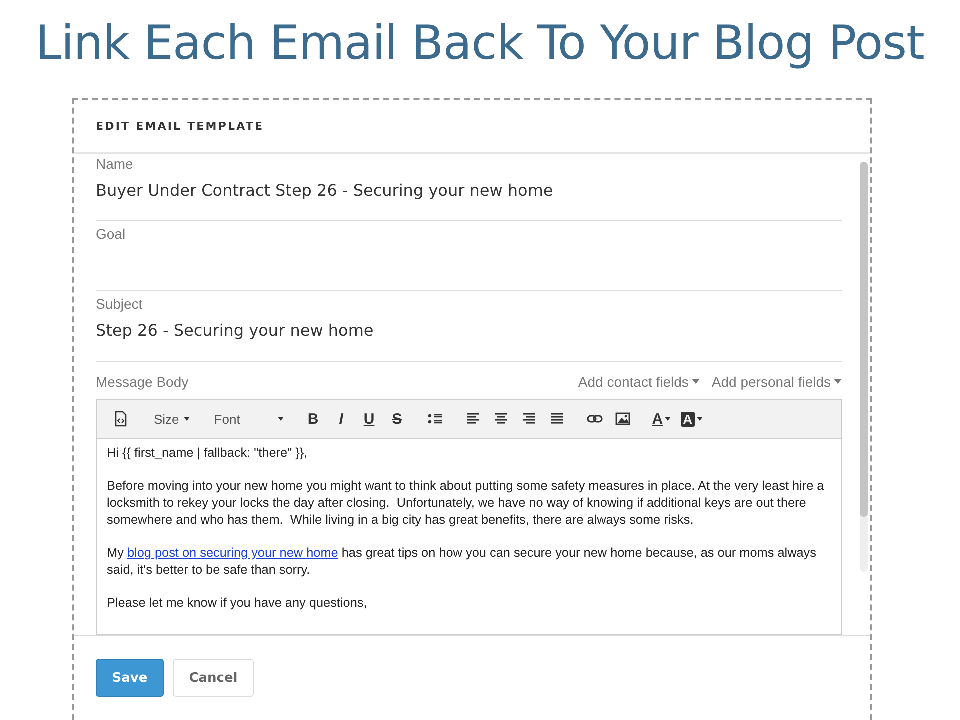 This screenshot has height=720, width=960. What do you see at coordinates (369, 419) in the screenshot?
I see `underline-button: U` at bounding box center [369, 419].